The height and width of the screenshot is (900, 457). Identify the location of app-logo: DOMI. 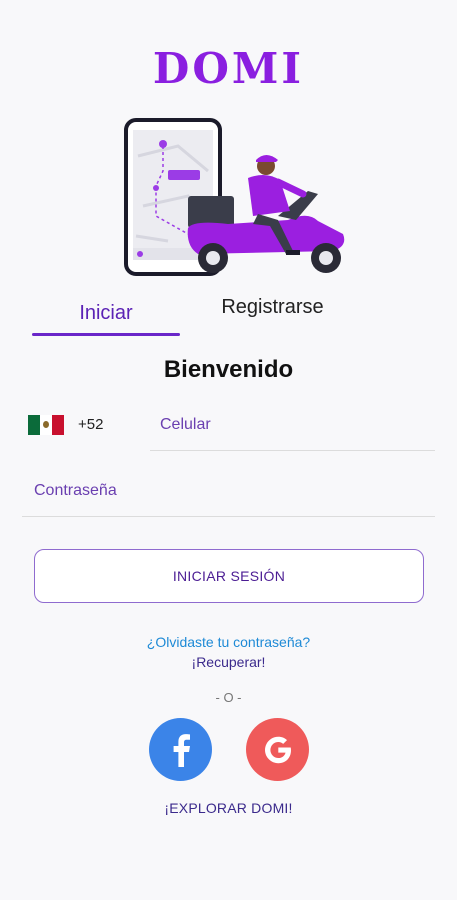
(228, 68).